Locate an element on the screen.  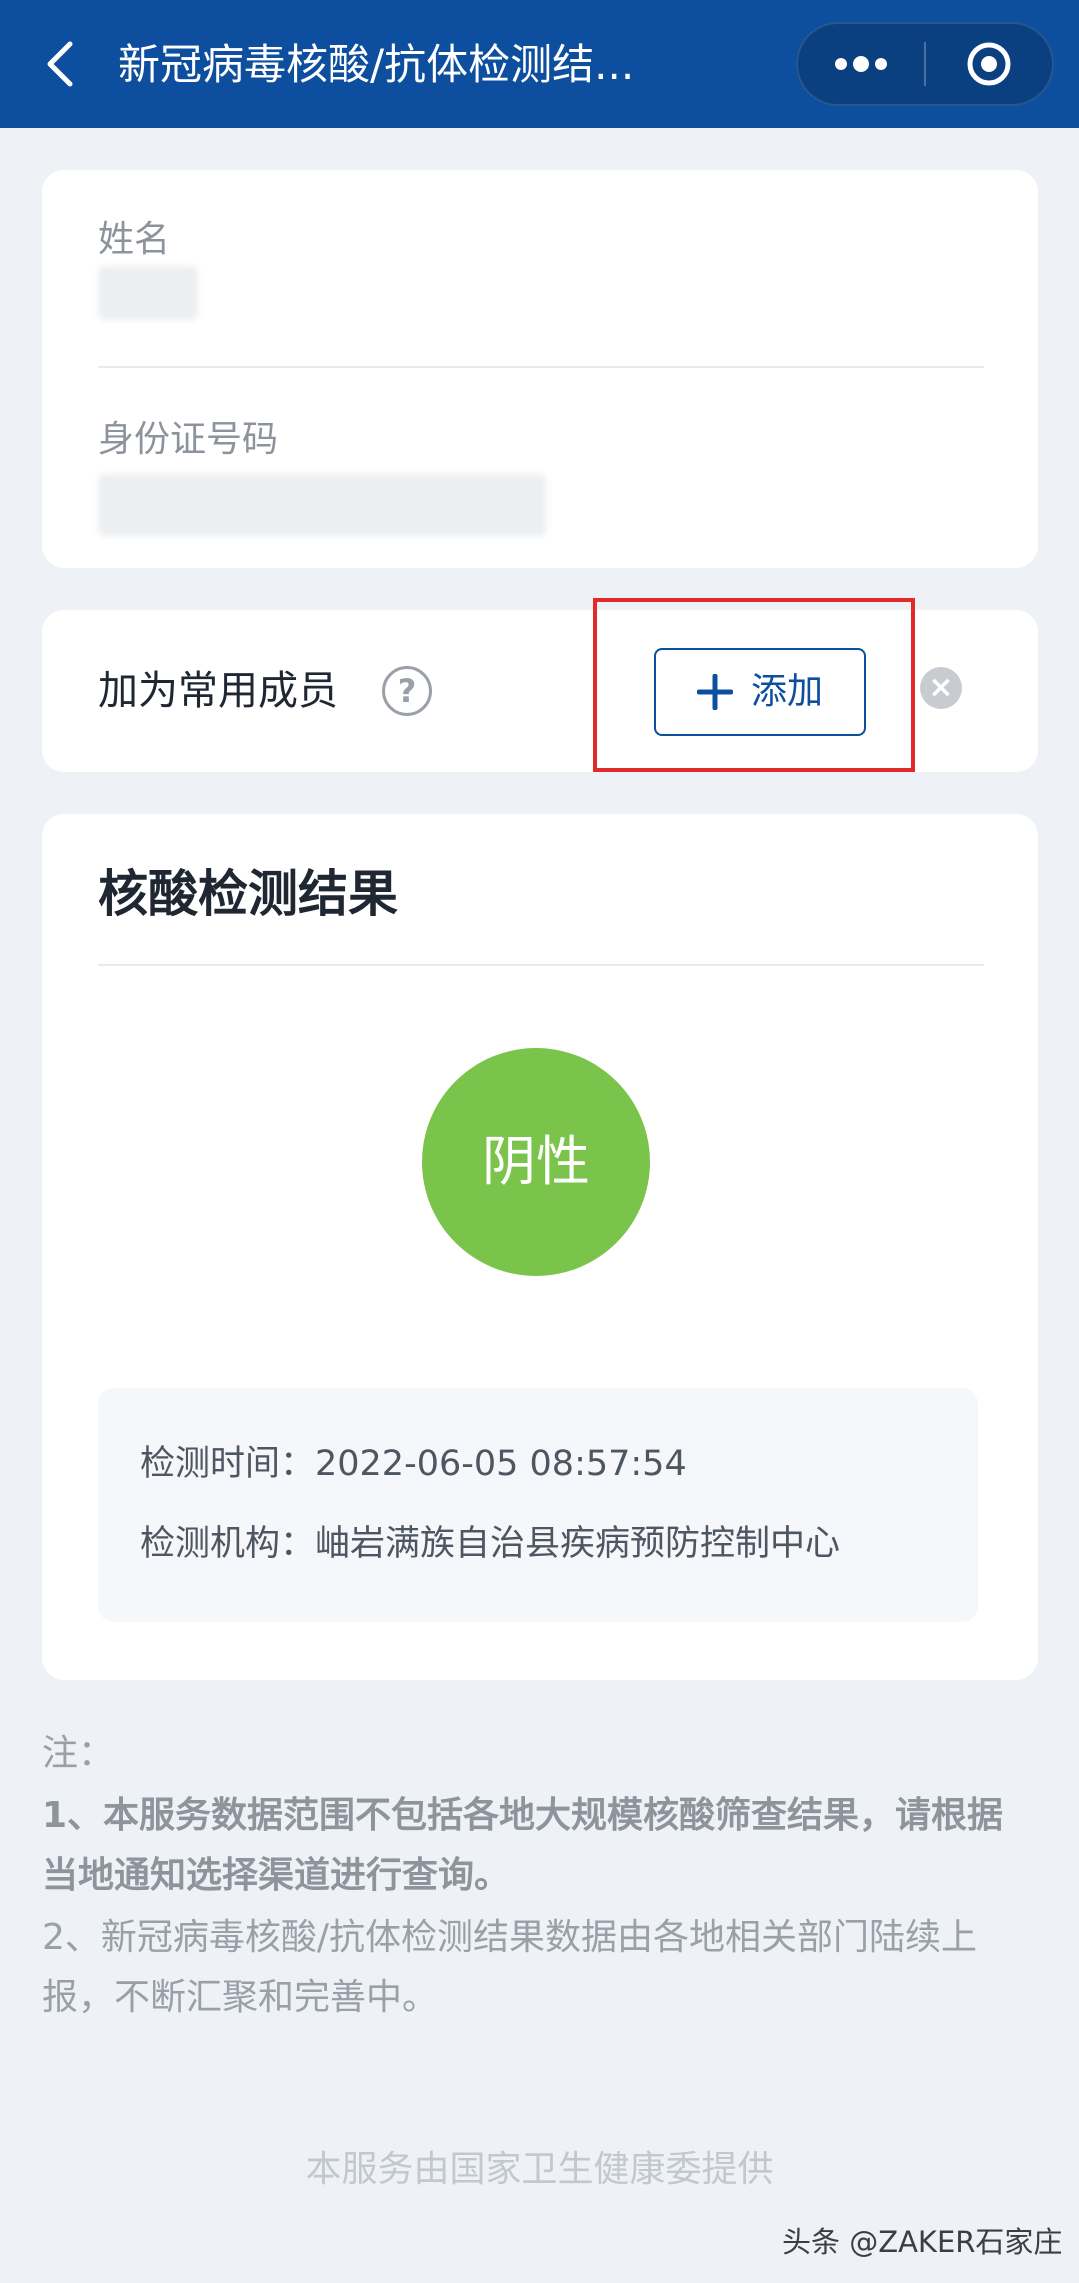
annotation-highlight-box is located at coordinates (754, 685).